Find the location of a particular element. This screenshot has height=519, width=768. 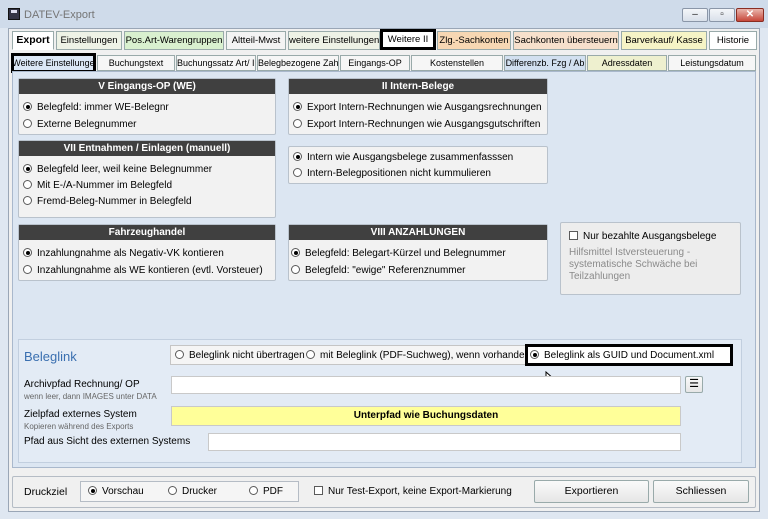

pfad-extern-label: Pfad aus Sicht des externen Systems is located at coordinates (107, 441).